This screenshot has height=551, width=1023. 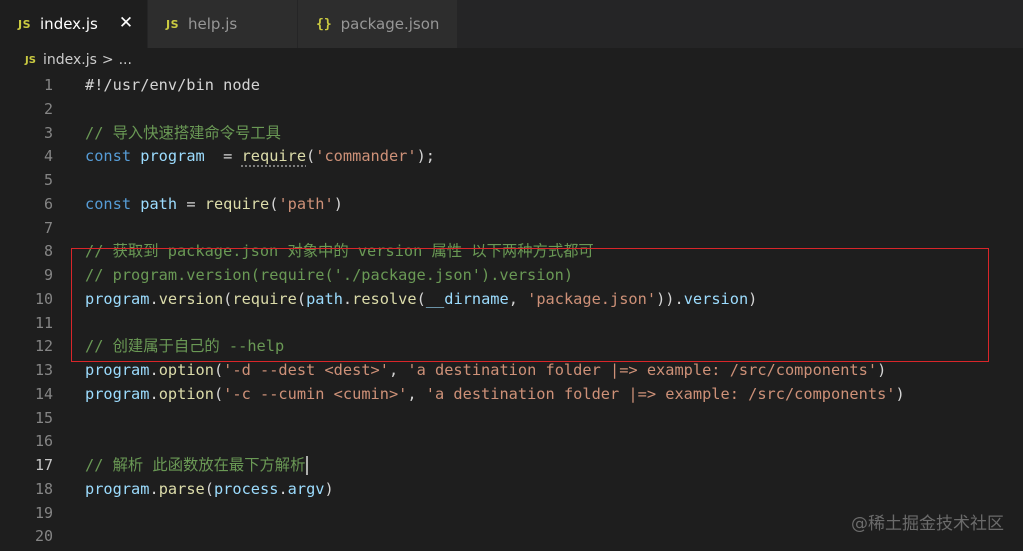 I want to click on code-line: 1 #!/usr/env/bin node, so click(x=511, y=85).